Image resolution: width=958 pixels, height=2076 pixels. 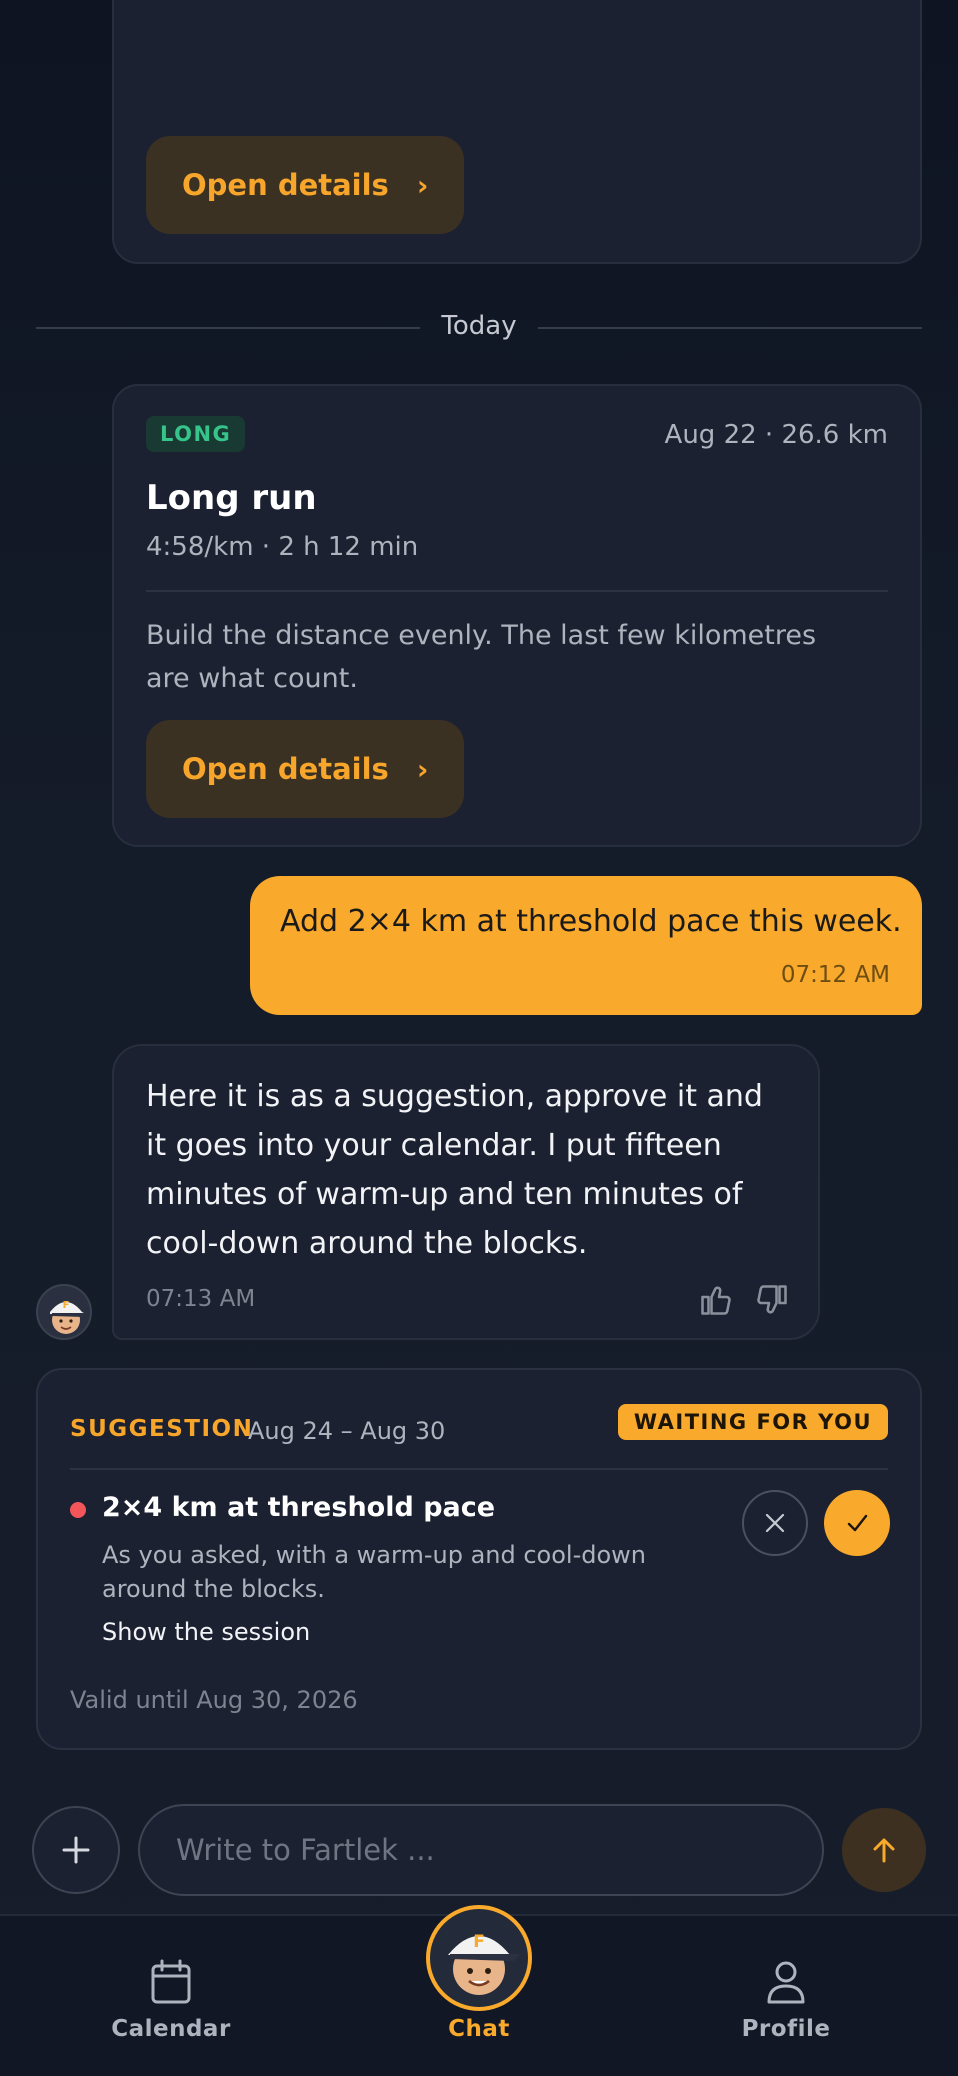 I want to click on check-icon, so click(x=857, y=1523).